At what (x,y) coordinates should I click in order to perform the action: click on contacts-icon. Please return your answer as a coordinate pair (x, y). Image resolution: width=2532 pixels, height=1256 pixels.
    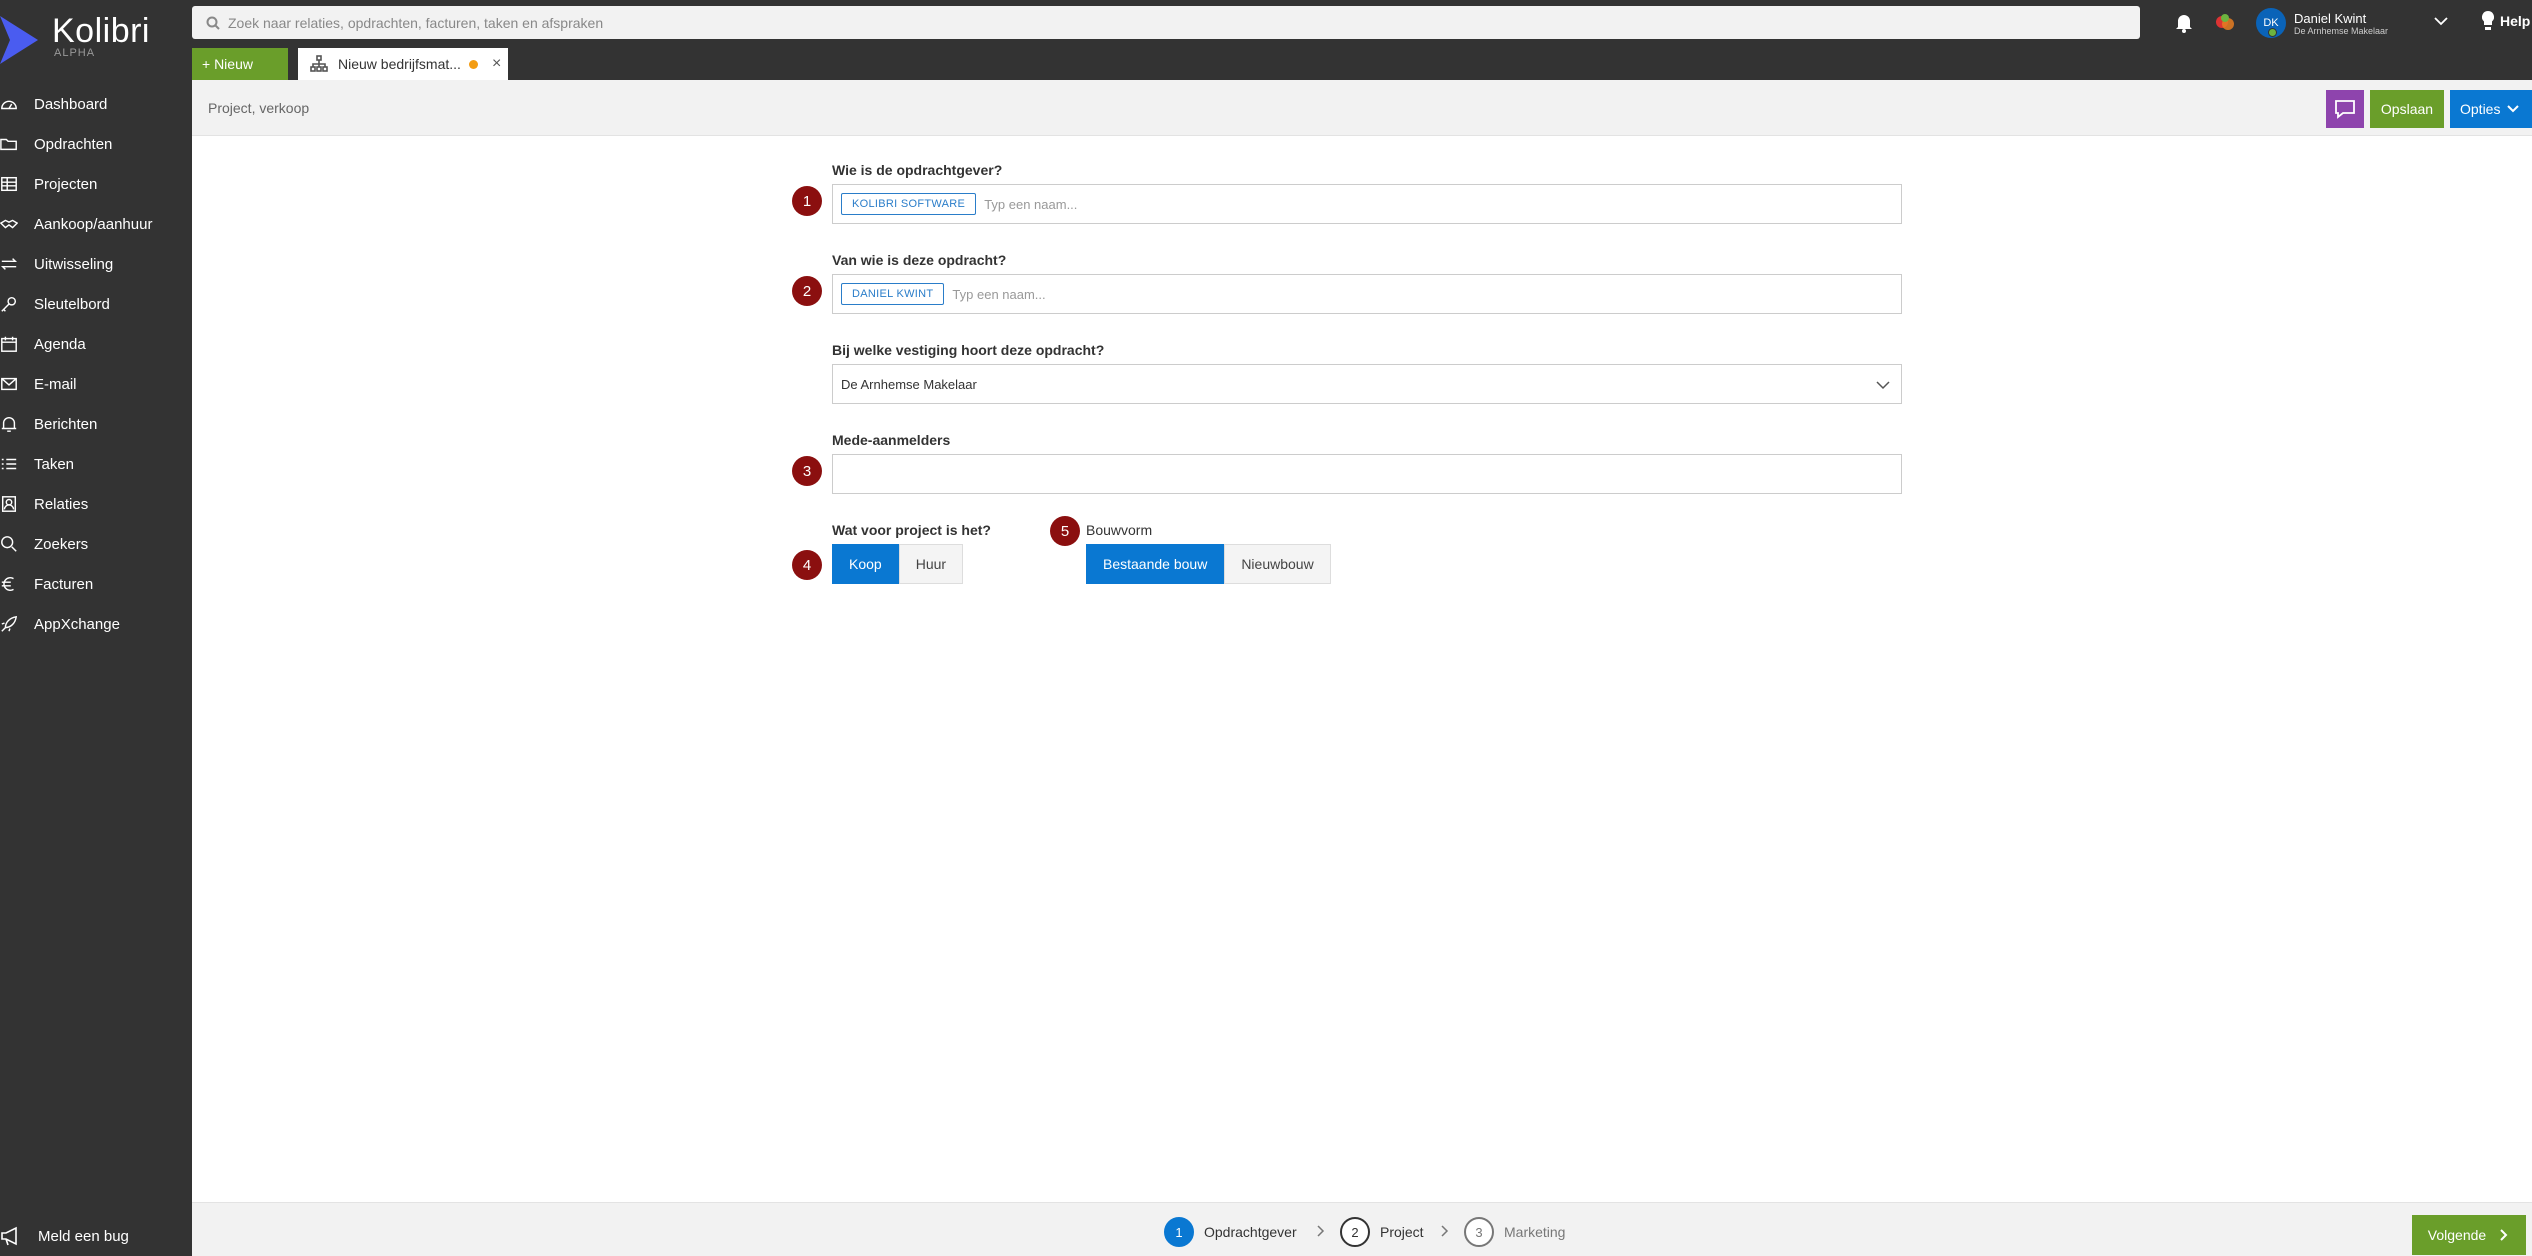
    Looking at the image, I should click on (17, 504).